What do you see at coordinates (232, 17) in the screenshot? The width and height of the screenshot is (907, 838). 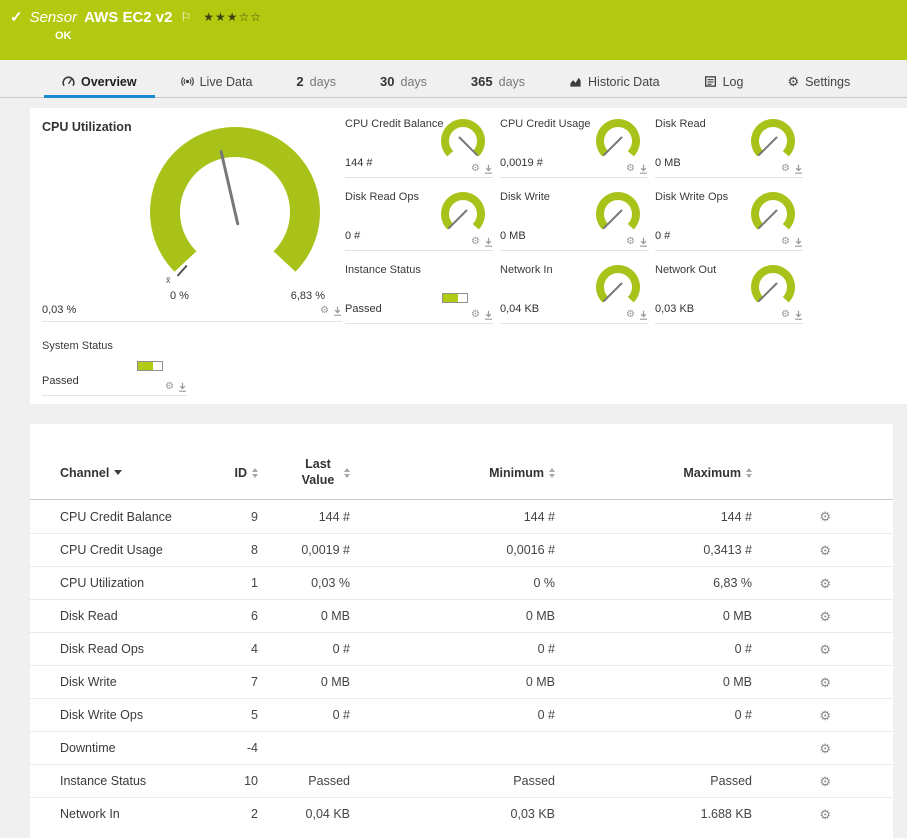 I see `priority-stars: ★★★☆☆` at bounding box center [232, 17].